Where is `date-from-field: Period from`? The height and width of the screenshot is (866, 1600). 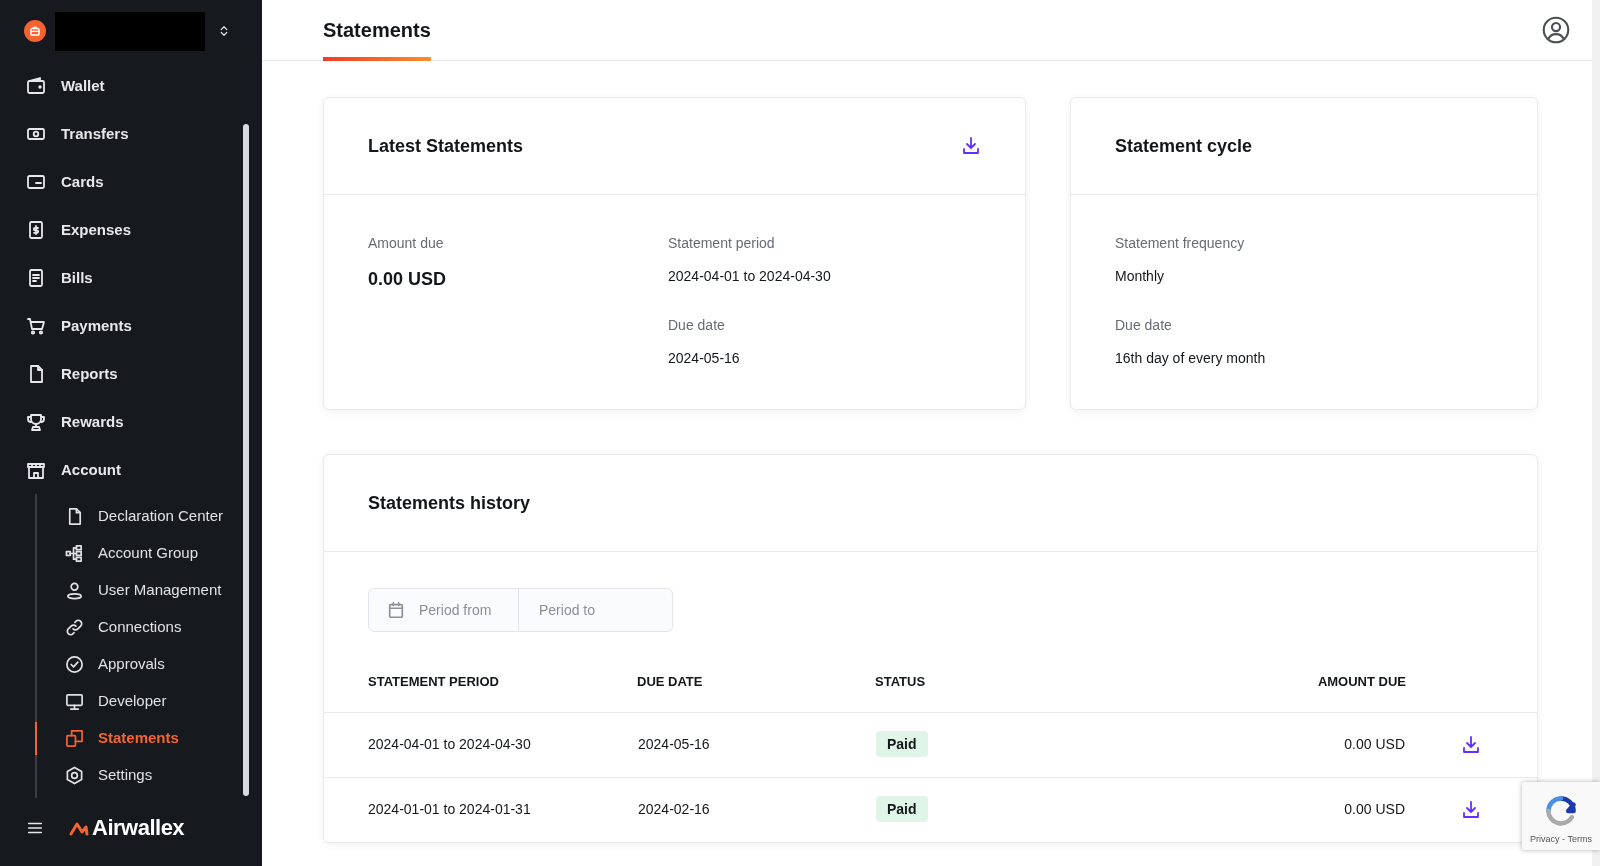 date-from-field: Period from is located at coordinates (467, 610).